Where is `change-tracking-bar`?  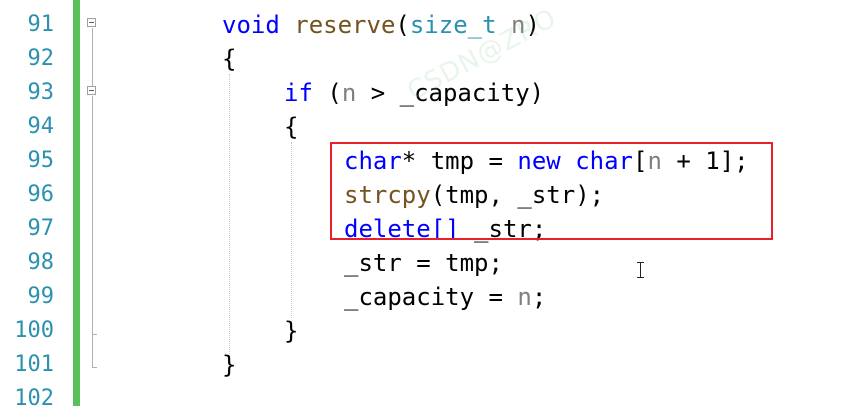 change-tracking-bar is located at coordinates (76, 203).